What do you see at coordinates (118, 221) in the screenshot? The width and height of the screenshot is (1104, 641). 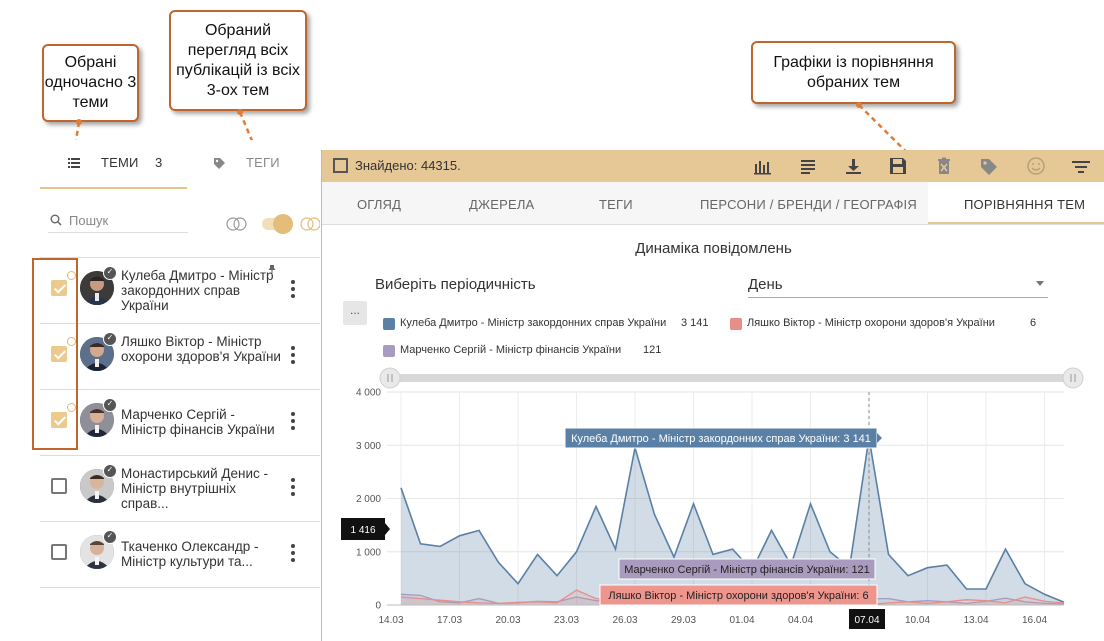 I see `search-input: Пошук` at bounding box center [118, 221].